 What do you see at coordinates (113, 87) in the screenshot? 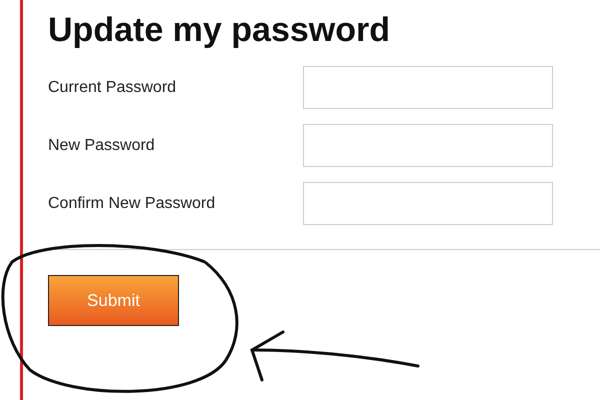
I see `field-label: Current Password` at bounding box center [113, 87].